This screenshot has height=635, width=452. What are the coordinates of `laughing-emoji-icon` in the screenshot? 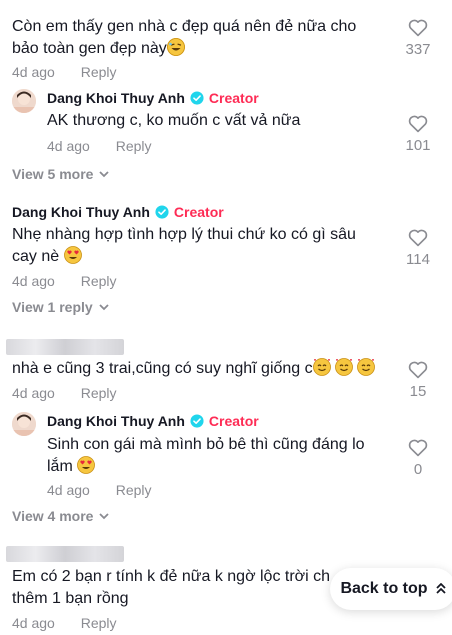 It's located at (175, 47).